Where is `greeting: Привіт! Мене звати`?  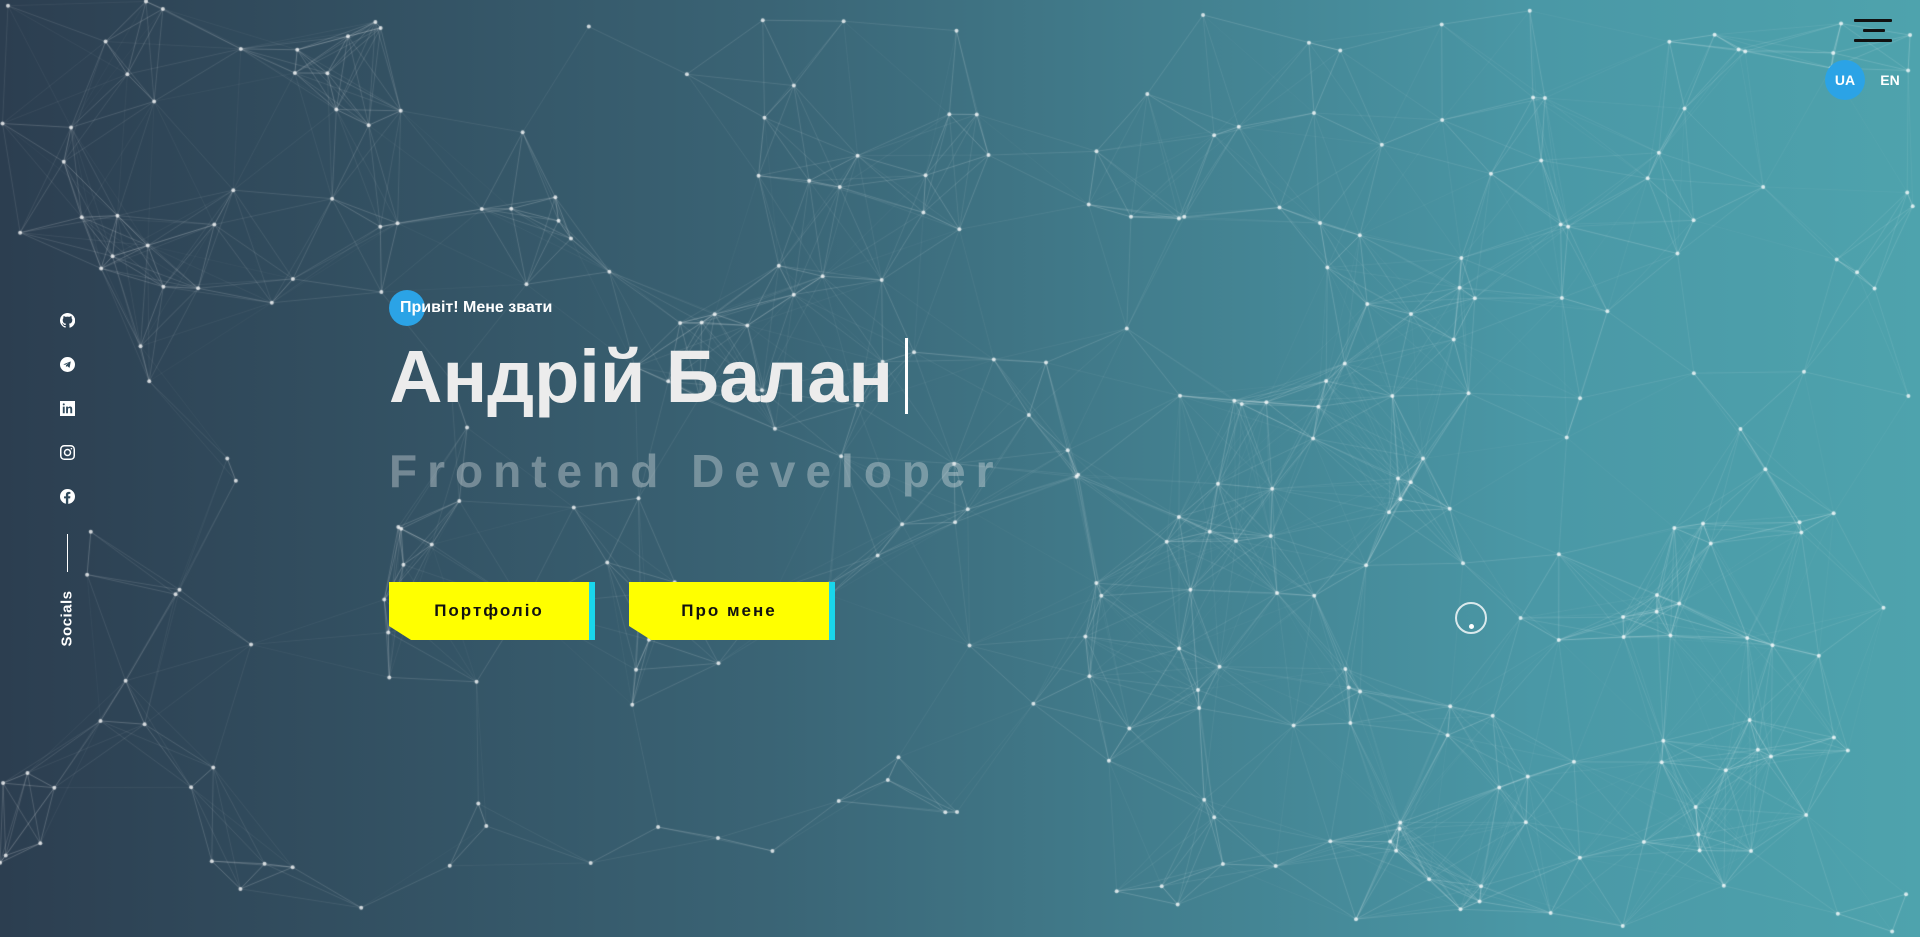 greeting: Привіт! Мене звати is located at coordinates (696, 308).